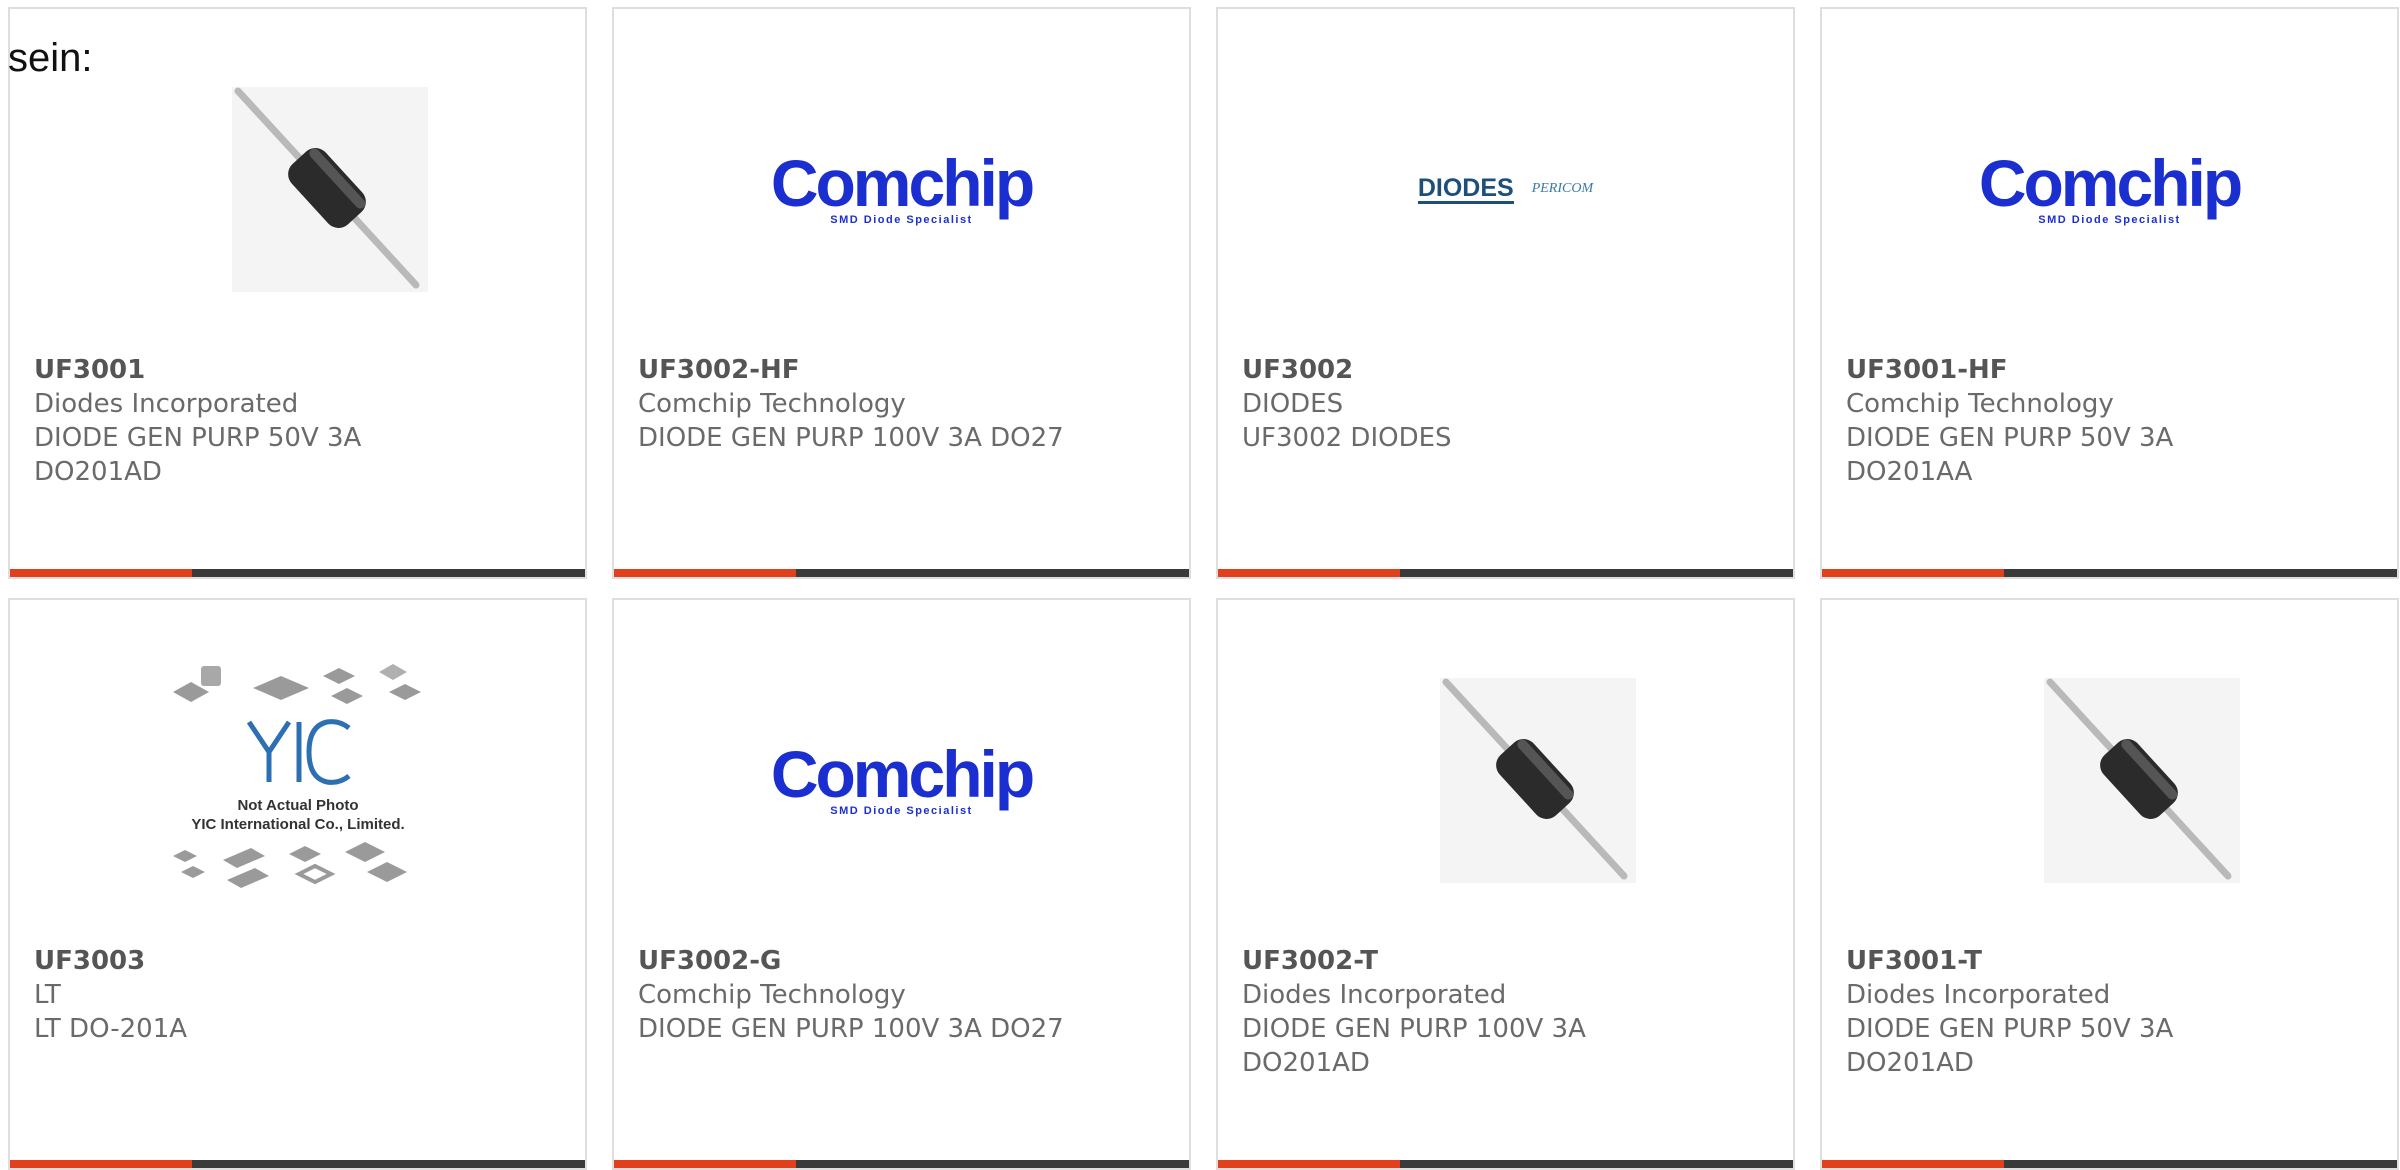 The height and width of the screenshot is (1170, 2400). I want to click on description-line: UF3002 DIODES, so click(1347, 438).